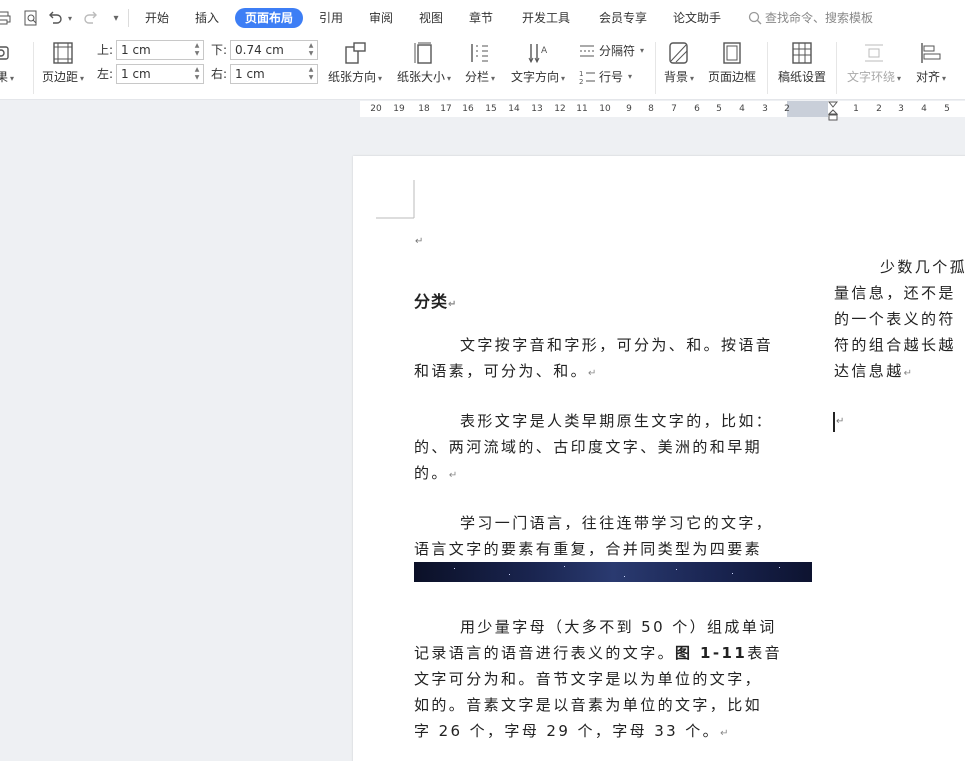  What do you see at coordinates (6, 18) in the screenshot?
I see `print-icon` at bounding box center [6, 18].